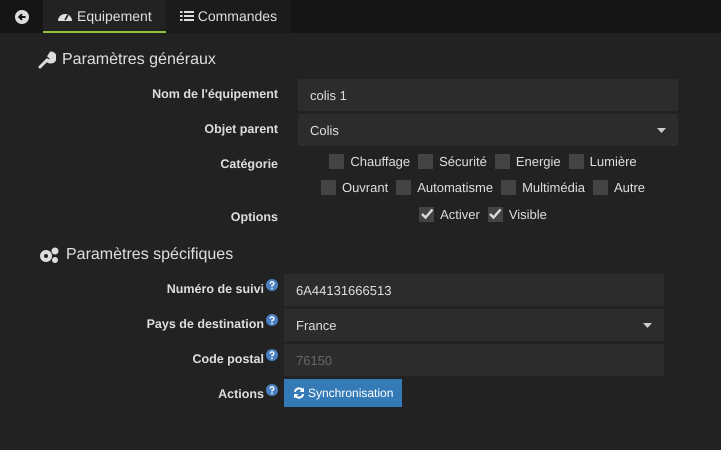  What do you see at coordinates (187, 16) in the screenshot?
I see `list-icon` at bounding box center [187, 16].